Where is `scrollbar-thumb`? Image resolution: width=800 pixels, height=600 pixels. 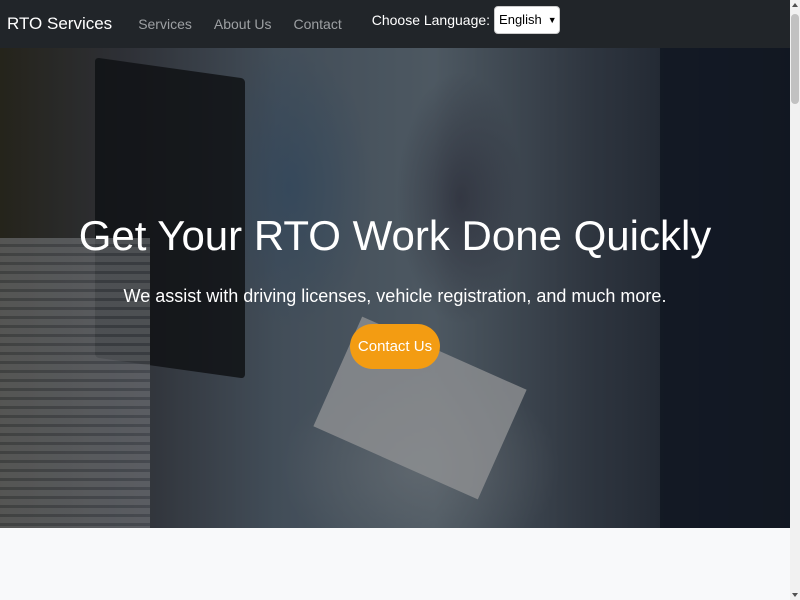
scrollbar-thumb is located at coordinates (795, 59).